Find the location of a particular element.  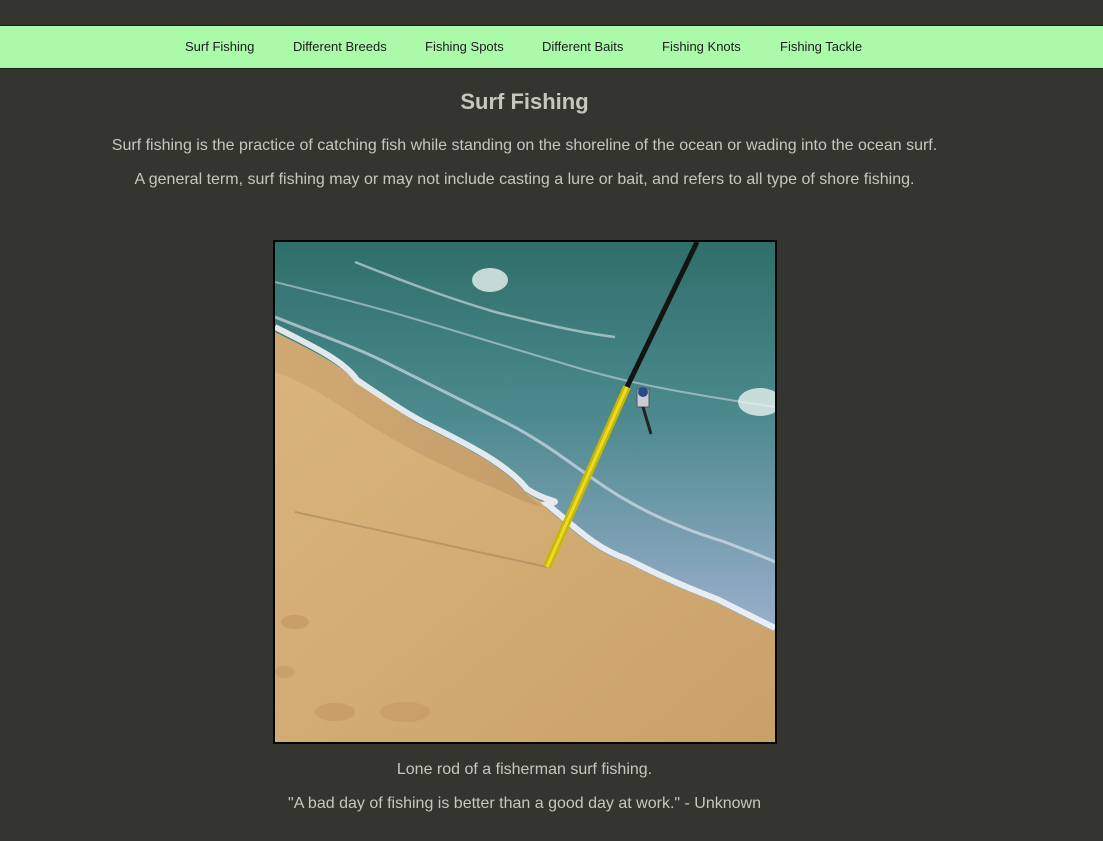

top-strip is located at coordinates (551, 12).